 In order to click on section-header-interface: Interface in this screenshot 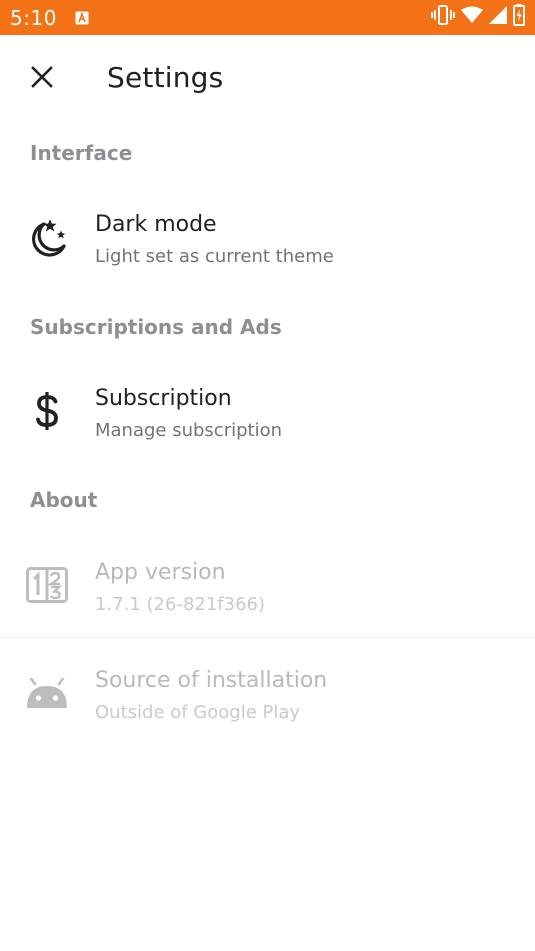, I will do `click(81, 153)`.